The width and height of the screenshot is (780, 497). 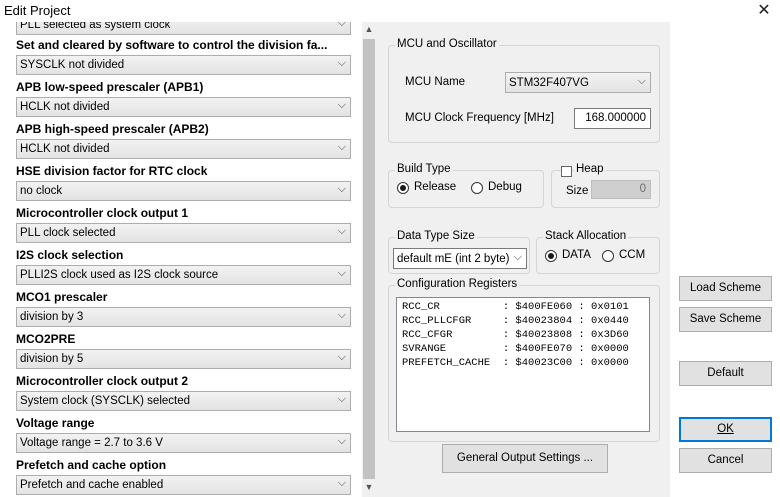 What do you see at coordinates (92, 485) in the screenshot?
I see `prefetch-cache-value: Prefetch and cache enabled` at bounding box center [92, 485].